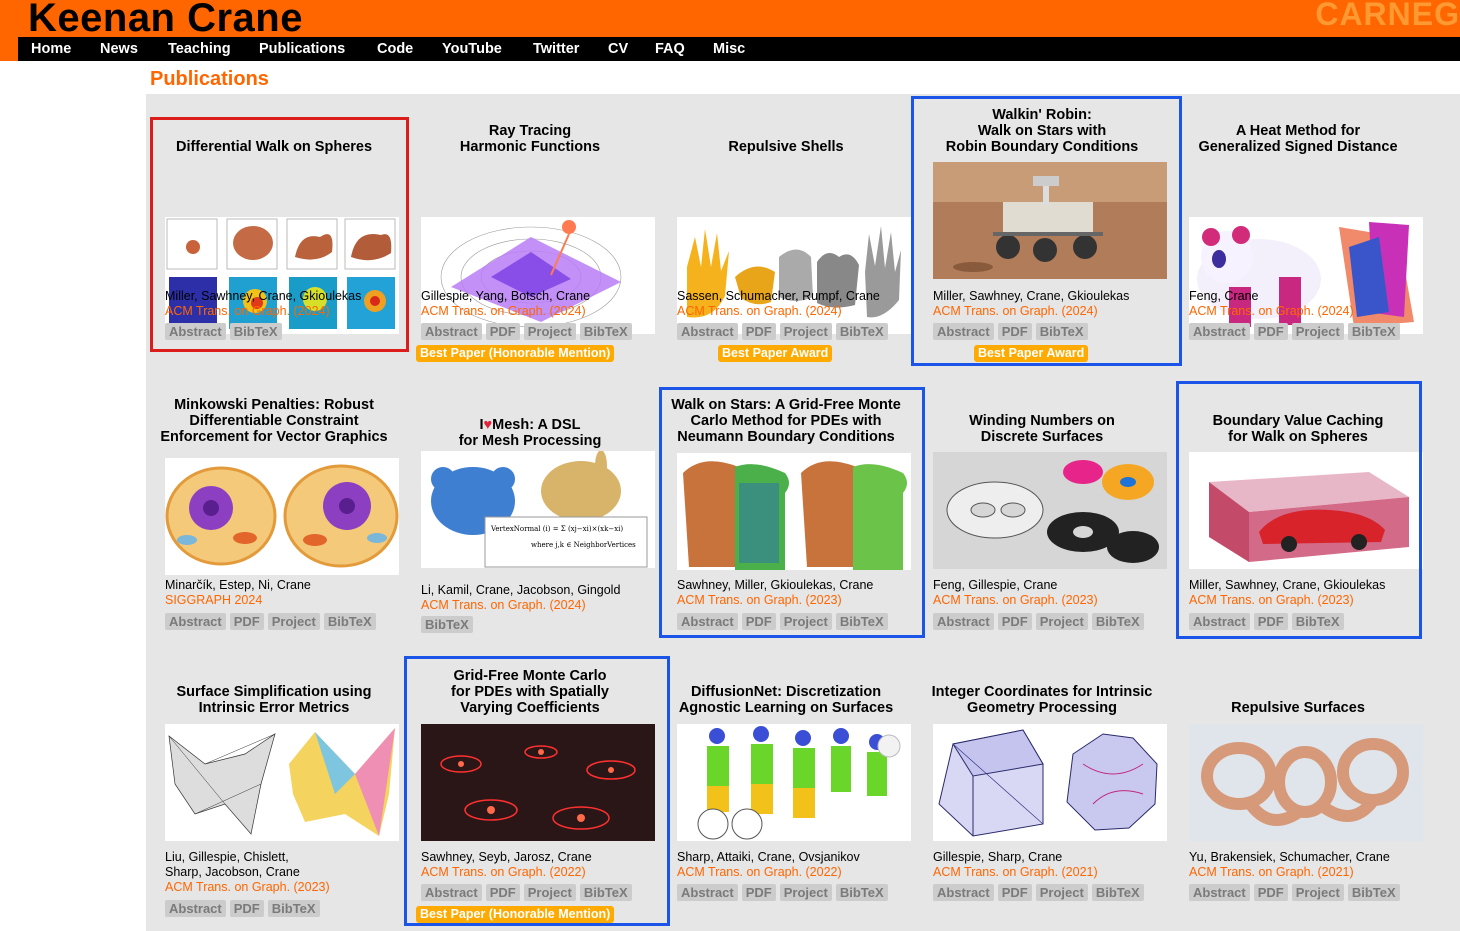  I want to click on publication-venue: SIGGRAPH 2024, so click(213, 600).